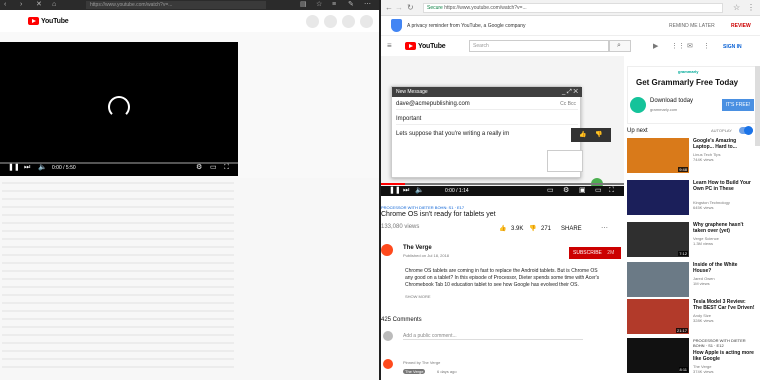 This screenshot has width=760, height=380. I want to click on star-icon: ☆, so click(736, 7).